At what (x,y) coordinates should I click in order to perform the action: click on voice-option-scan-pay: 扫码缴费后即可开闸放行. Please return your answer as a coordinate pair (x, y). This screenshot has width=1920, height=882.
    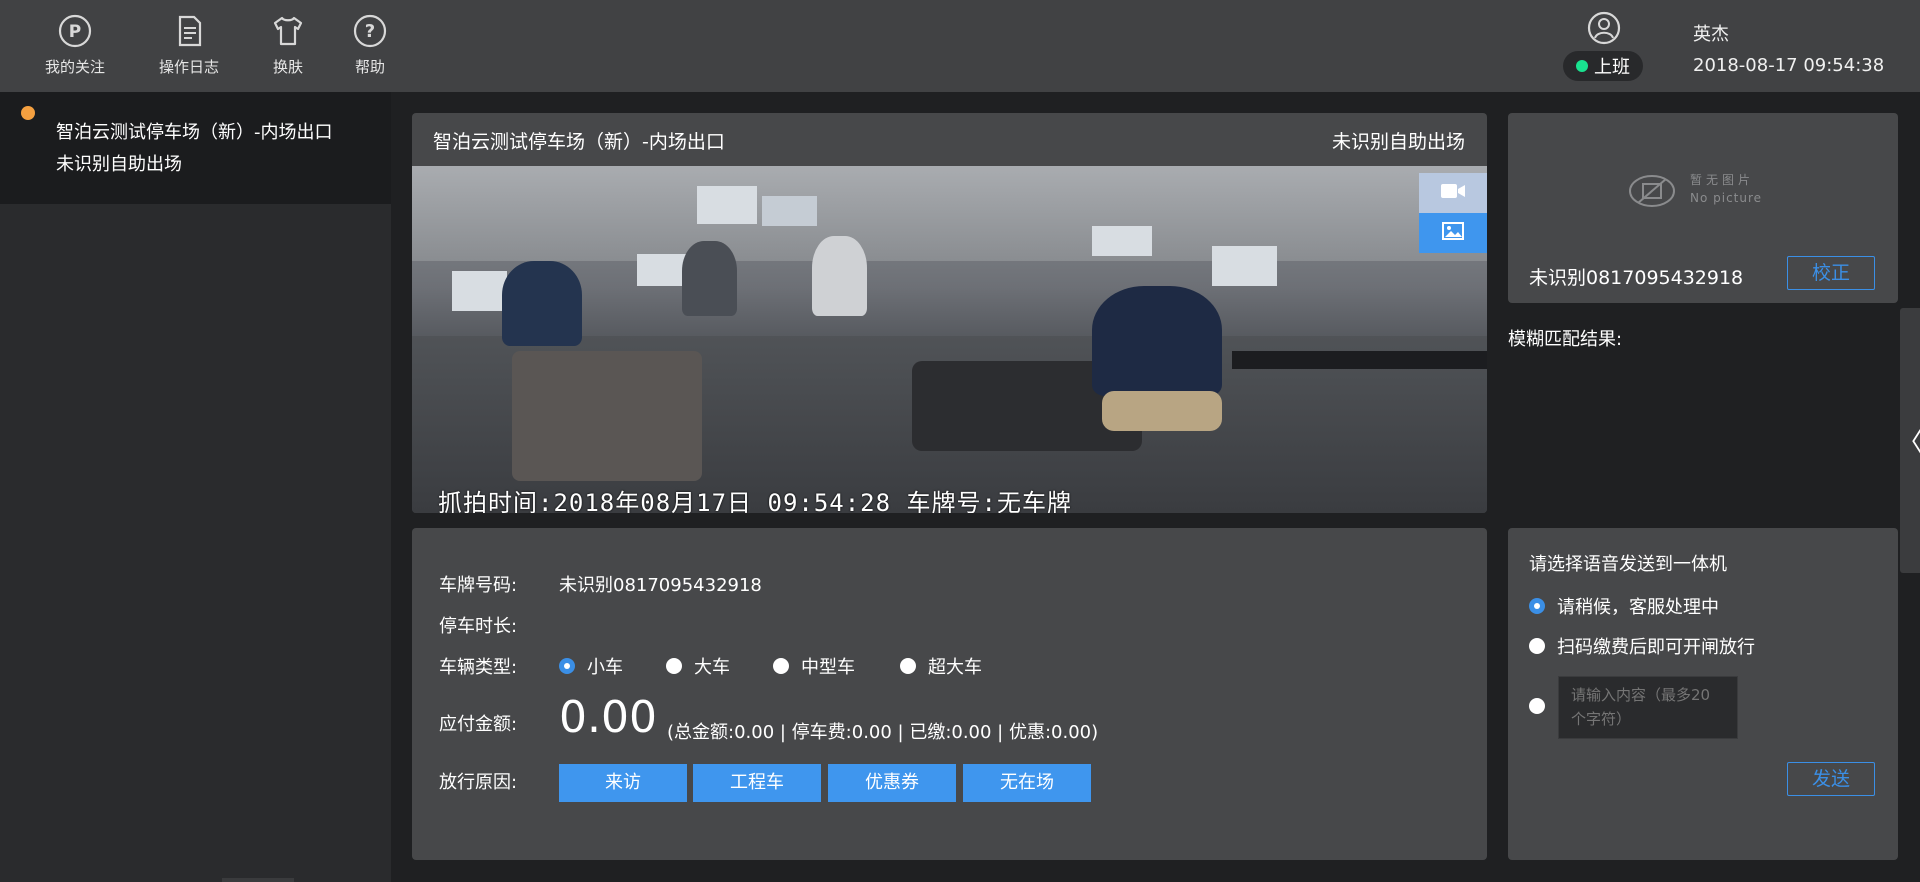
    Looking at the image, I should click on (1642, 646).